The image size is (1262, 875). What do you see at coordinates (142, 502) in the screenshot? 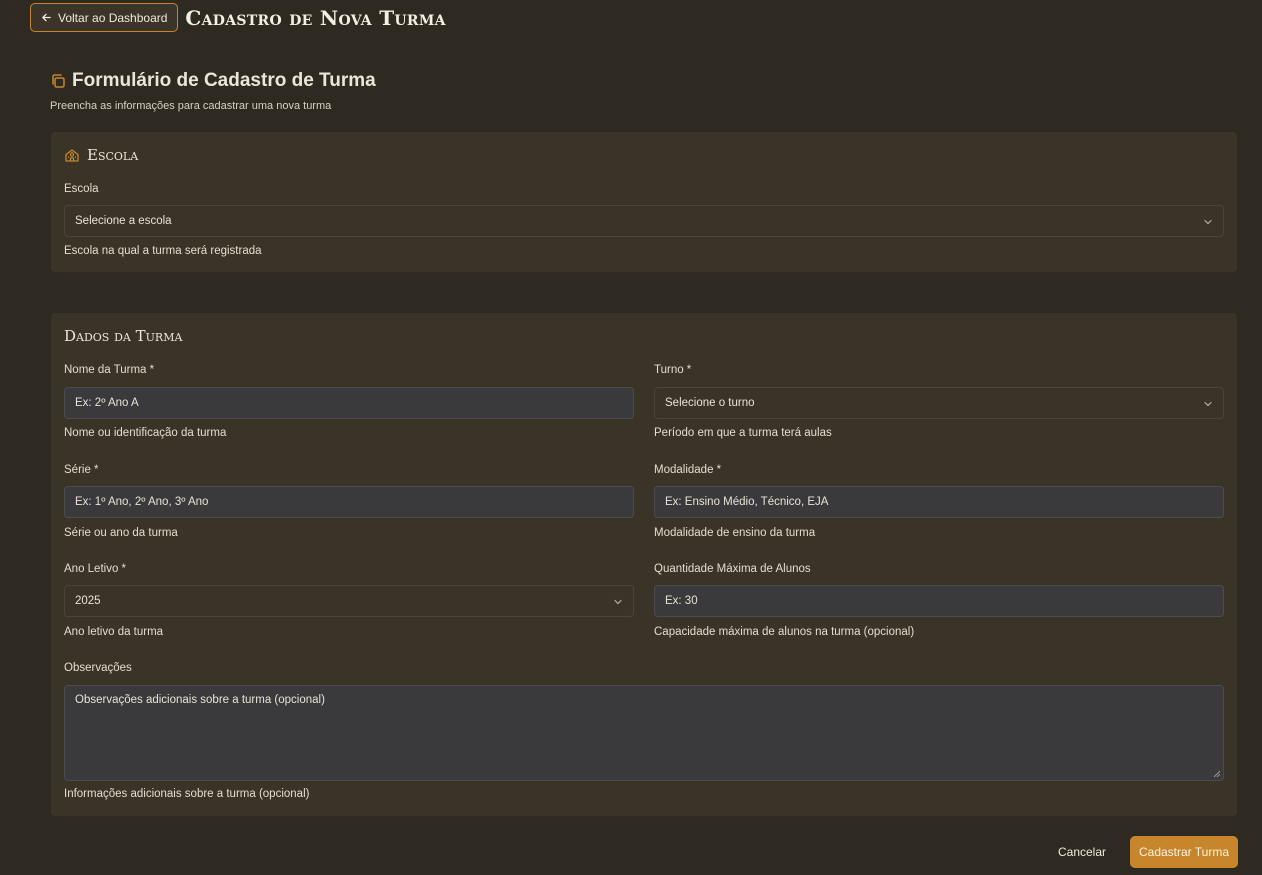
I see `serie-placeholder: Ex: 1º Ano, 2º Ano, 3º Ano` at bounding box center [142, 502].